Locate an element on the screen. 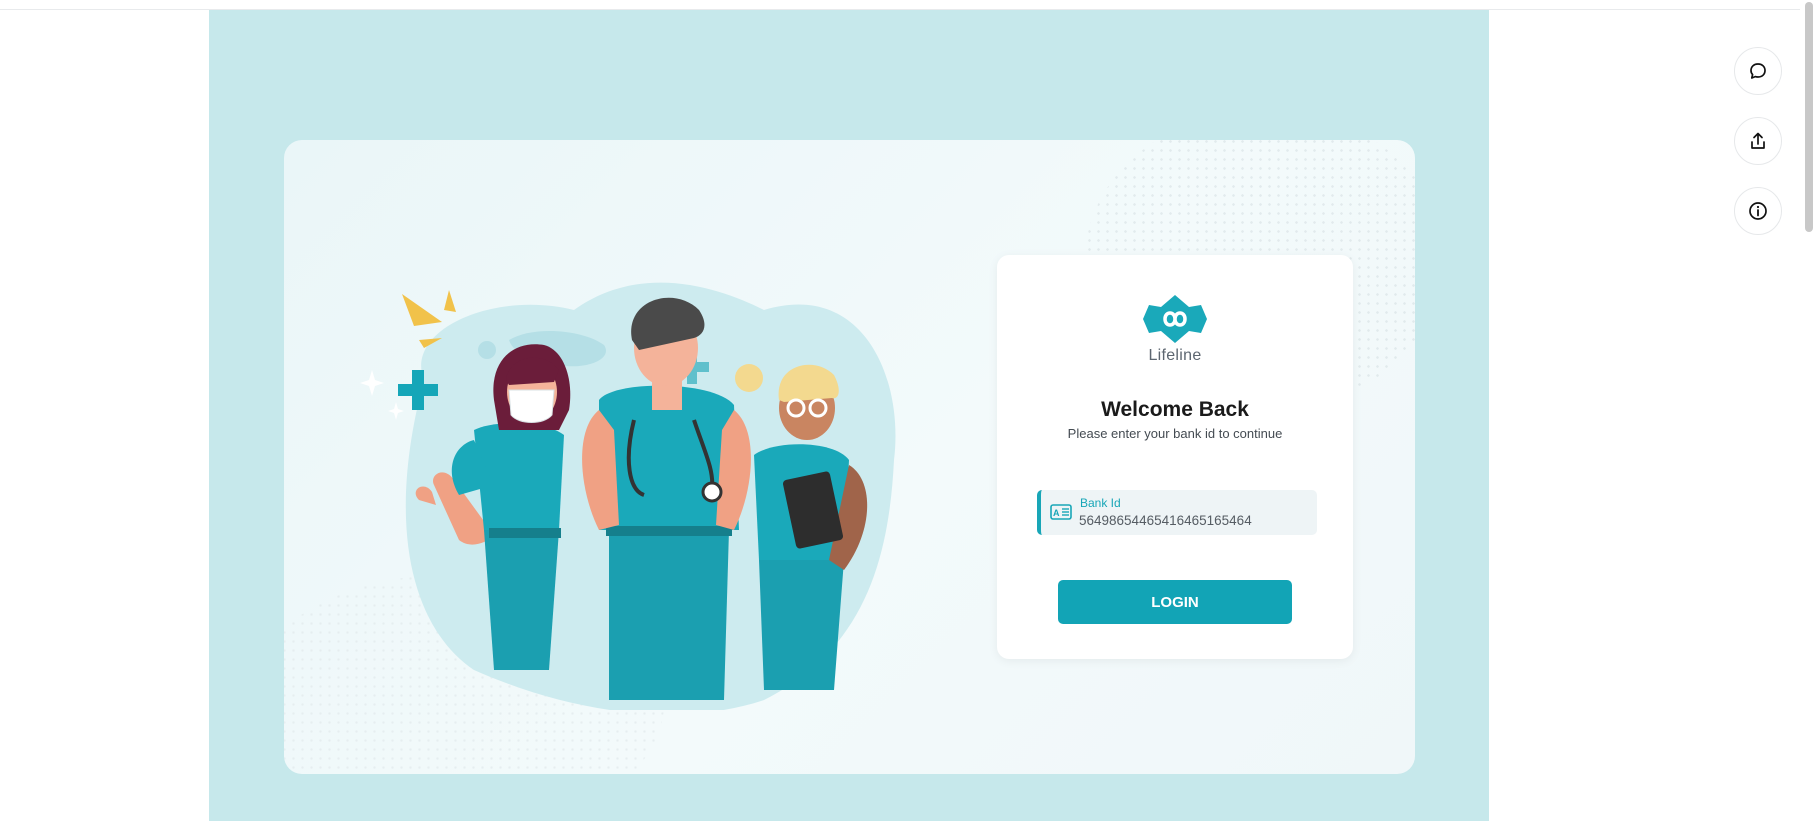  top-bar is located at coordinates (909, 5).